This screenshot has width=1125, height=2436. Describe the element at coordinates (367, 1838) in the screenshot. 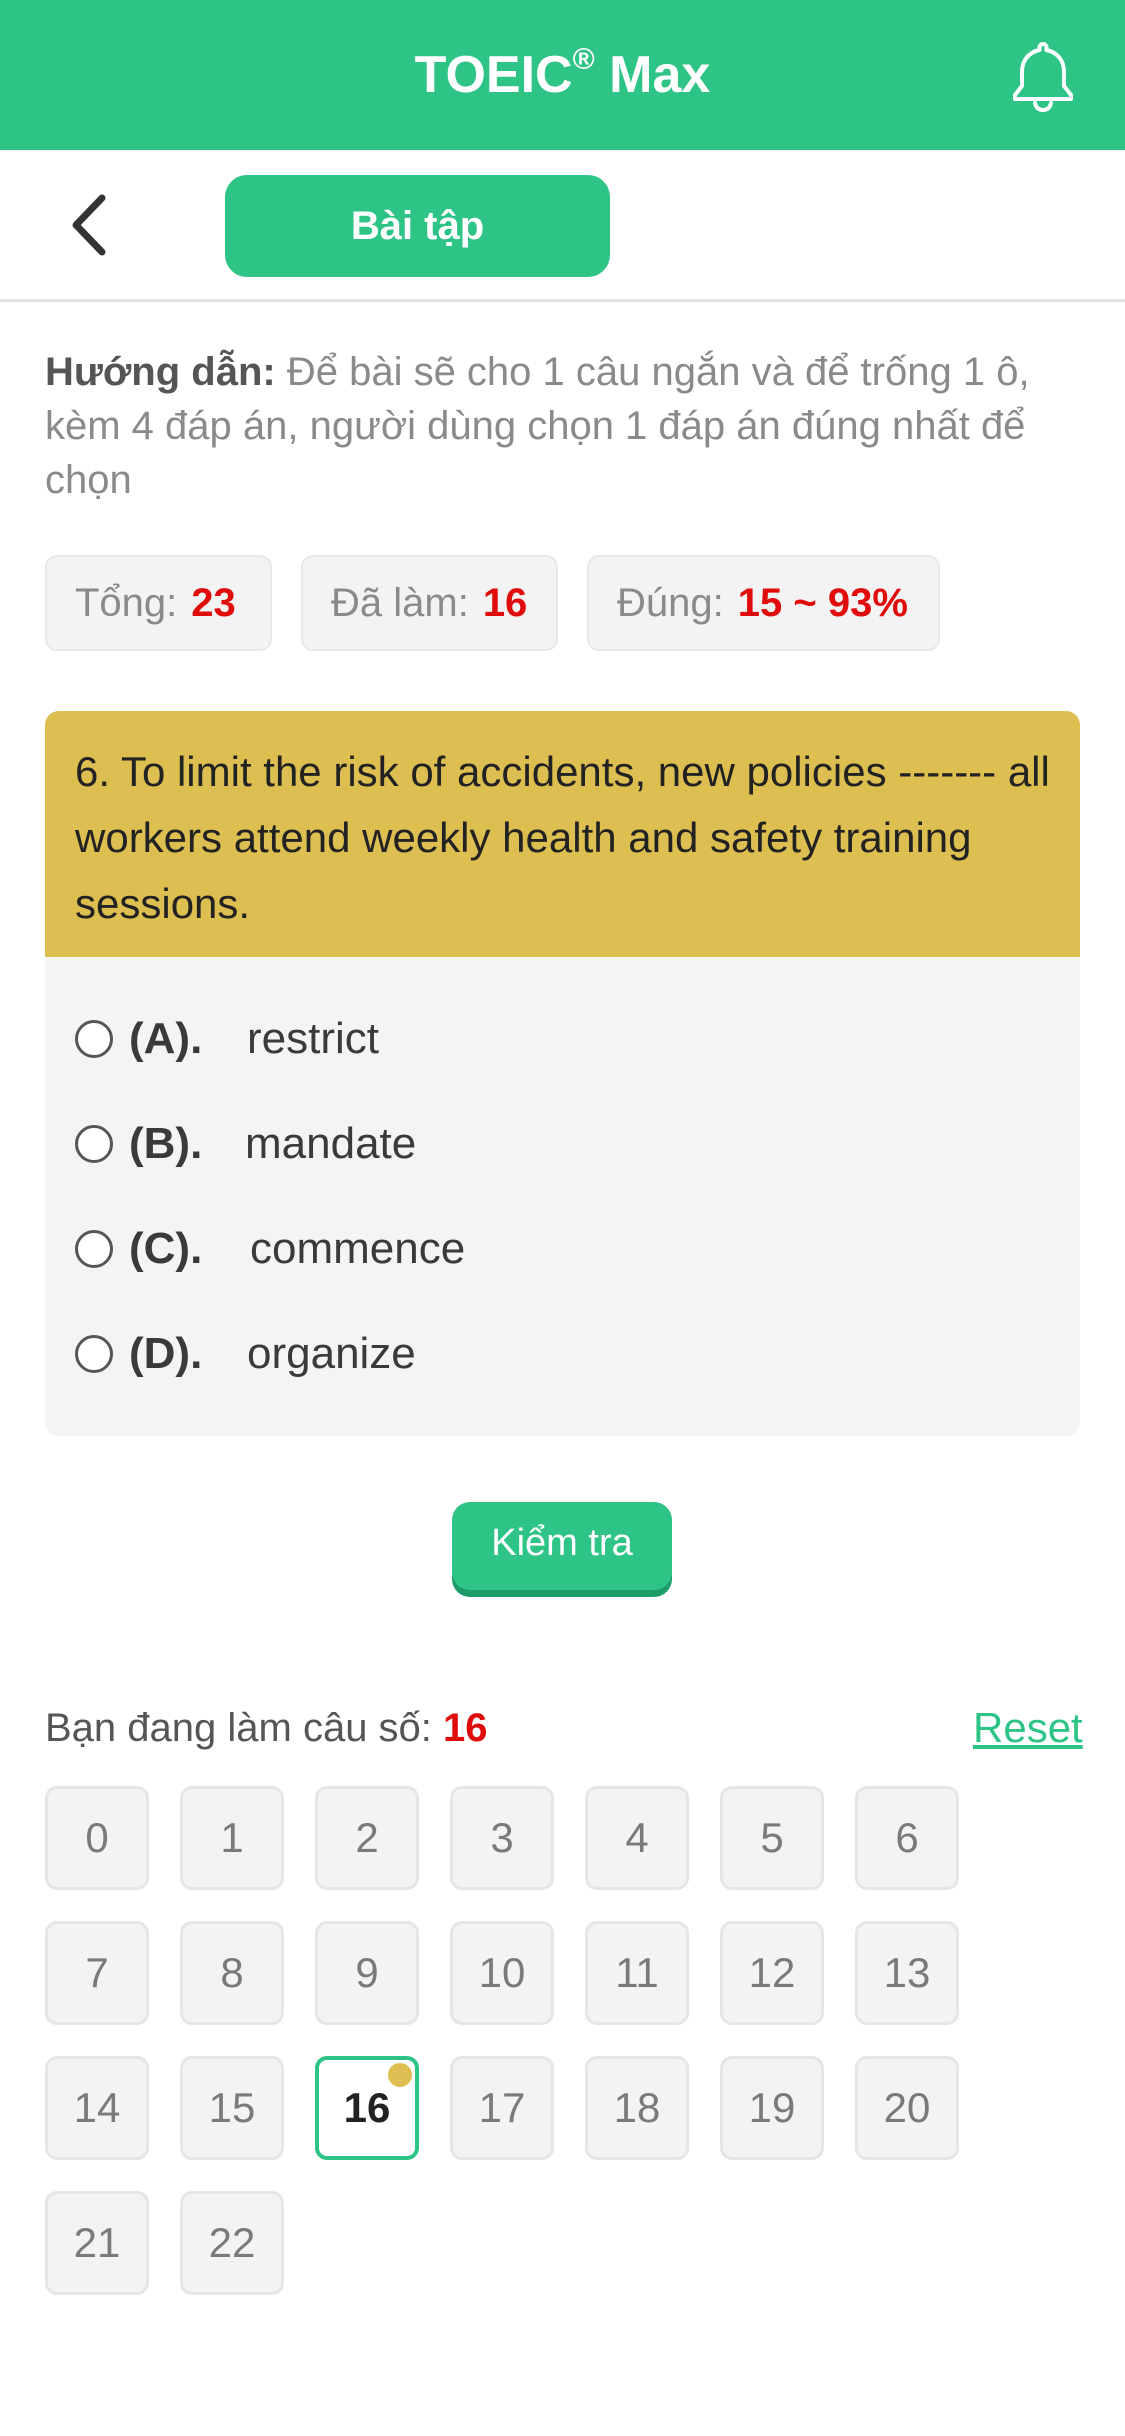

I see `question-cell: 2` at that location.